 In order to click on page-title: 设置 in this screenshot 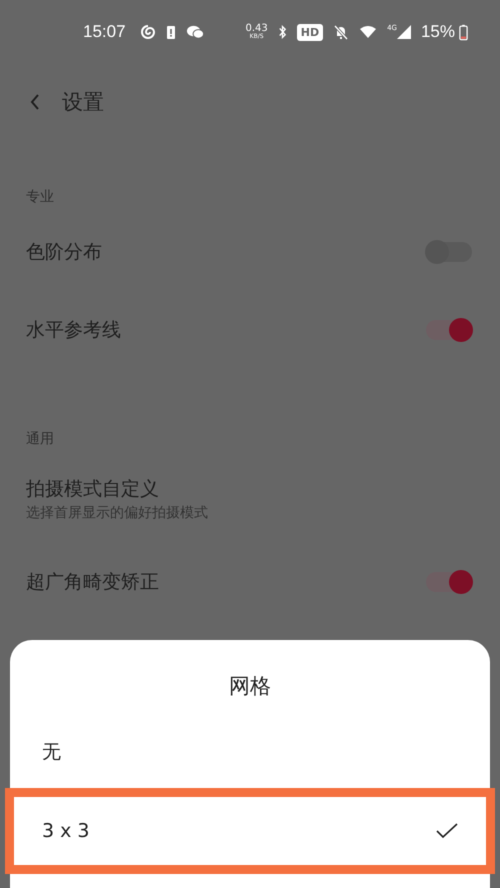, I will do `click(83, 102)`.